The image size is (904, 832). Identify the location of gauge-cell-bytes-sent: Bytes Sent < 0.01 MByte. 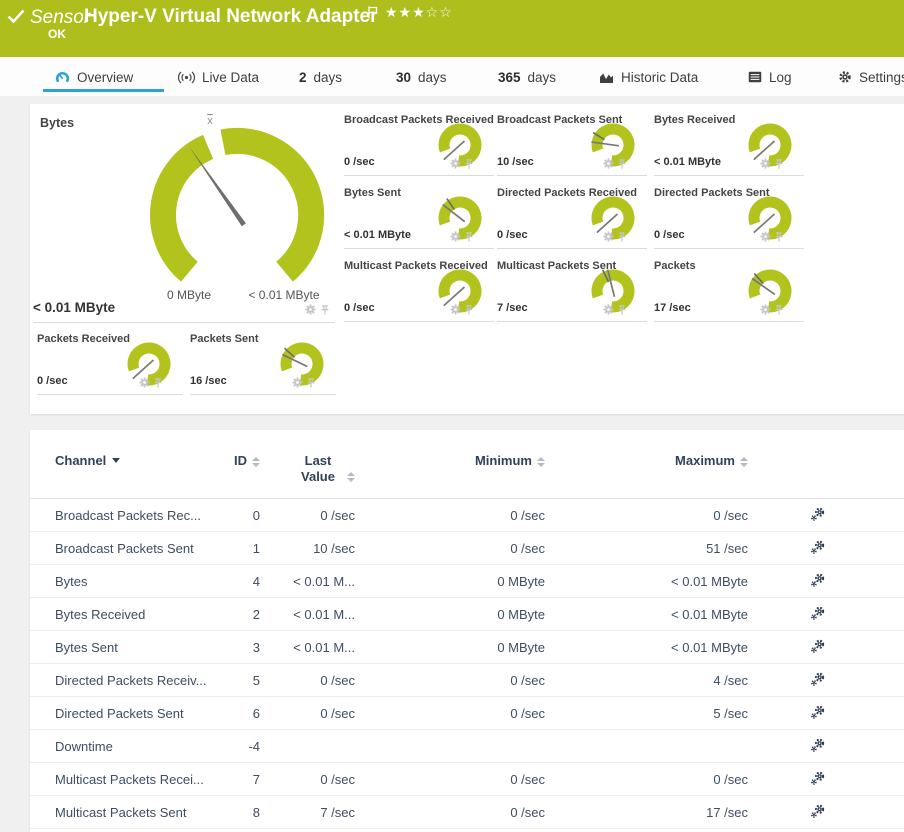
(419, 218).